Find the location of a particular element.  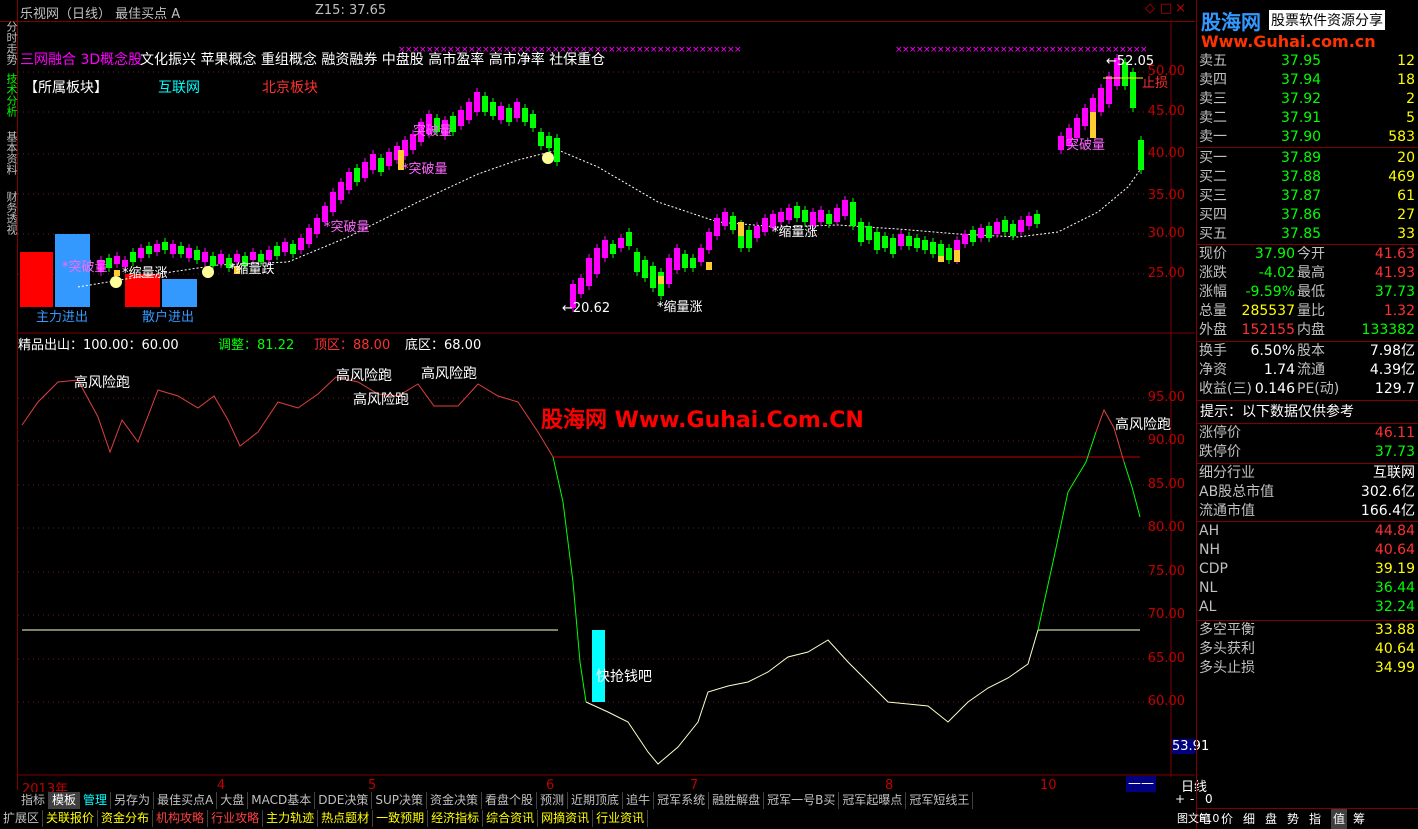

ask-row: 卖五 37.95 12 is located at coordinates (1307, 61).